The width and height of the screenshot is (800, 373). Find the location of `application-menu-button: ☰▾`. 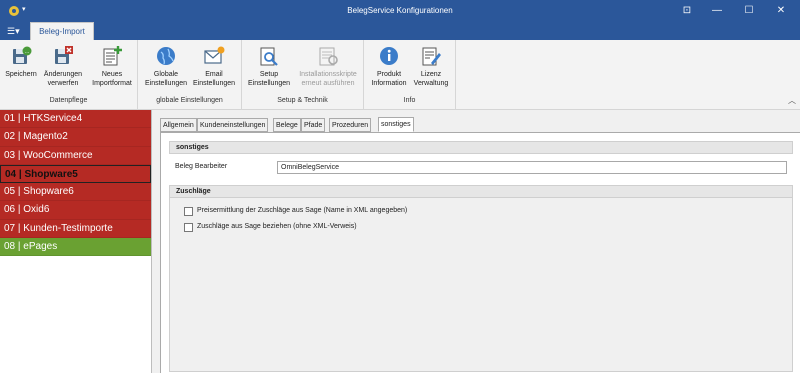

application-menu-button: ☰▾ is located at coordinates (16, 31).